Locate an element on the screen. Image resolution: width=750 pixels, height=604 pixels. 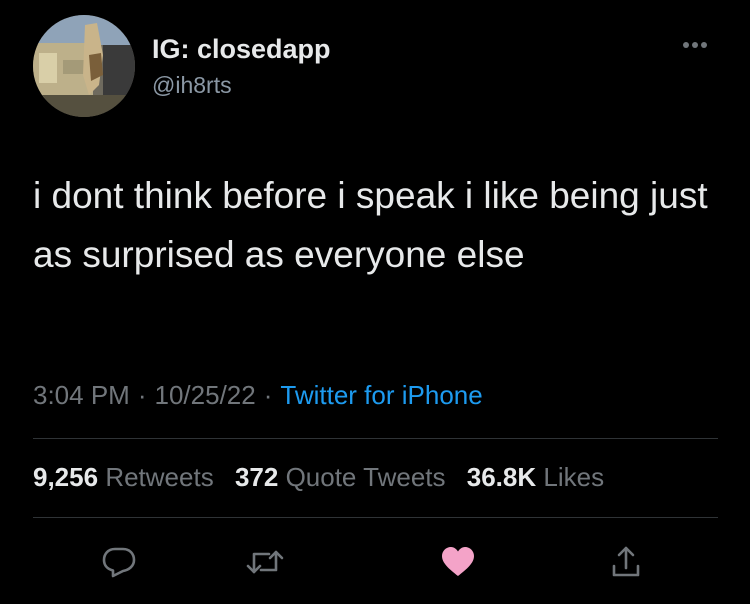
avatar-image is located at coordinates (84, 66).